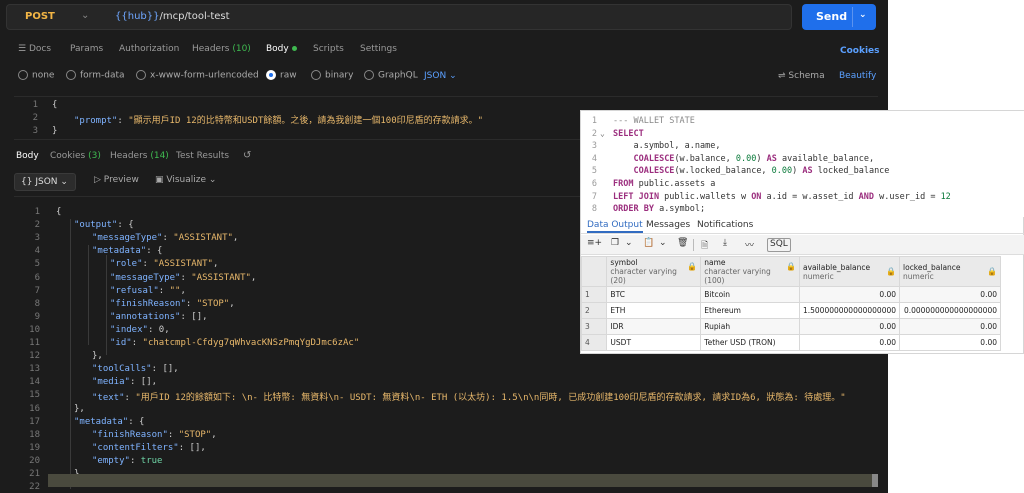 Image resolution: width=1024 pixels, height=493 pixels. Describe the element at coordinates (750, 342) in the screenshot. I see `table-cell: Tether USD (TRON)` at that location.